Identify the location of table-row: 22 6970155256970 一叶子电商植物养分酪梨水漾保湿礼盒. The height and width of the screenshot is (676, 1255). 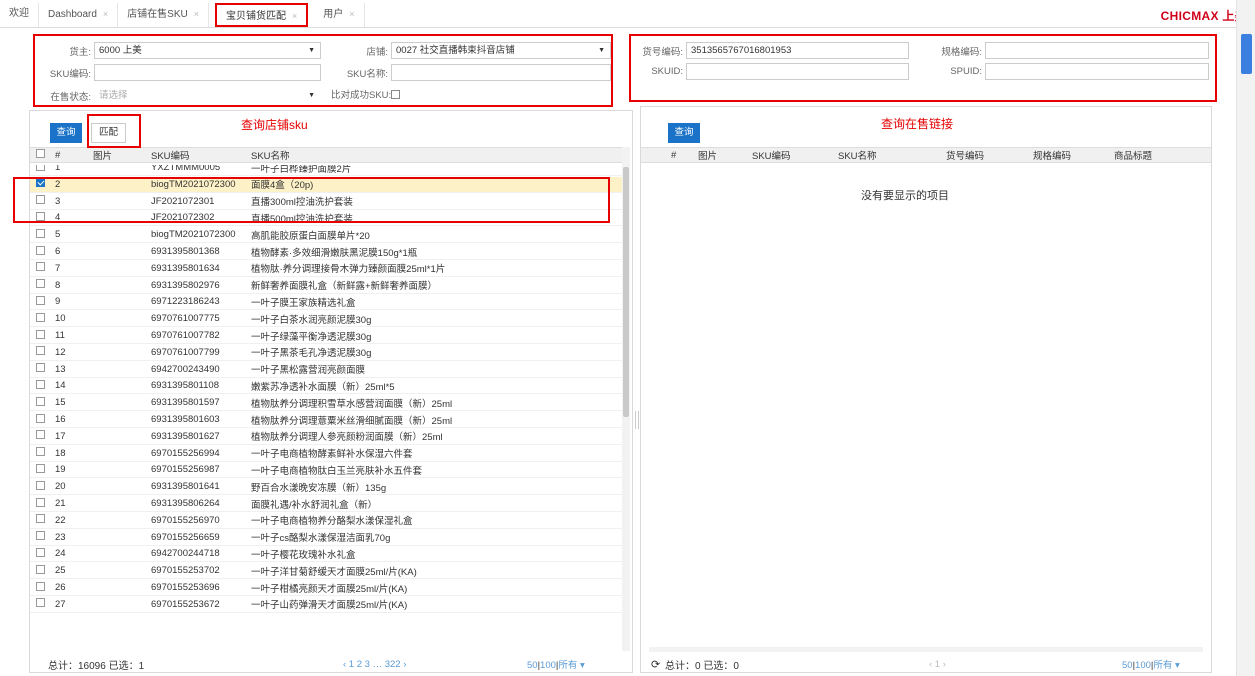
(326, 521).